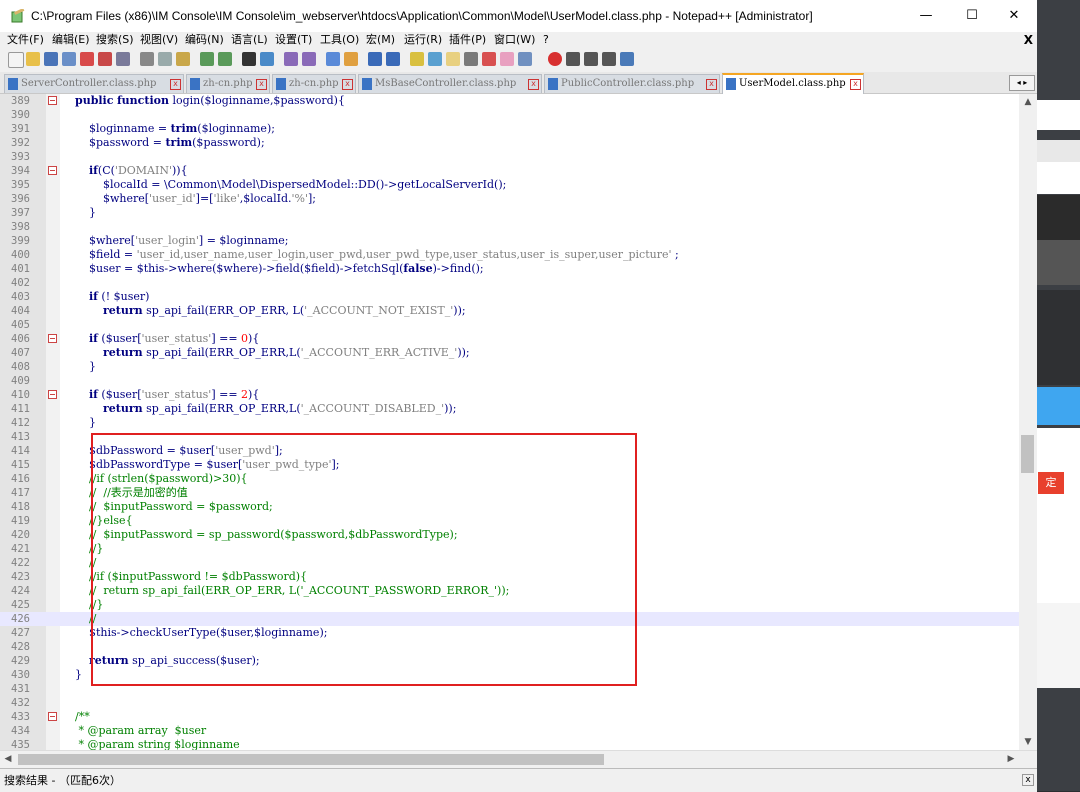 This screenshot has height=792, width=1080. Describe the element at coordinates (509, 605) in the screenshot. I see `code-line: 425 //}` at that location.